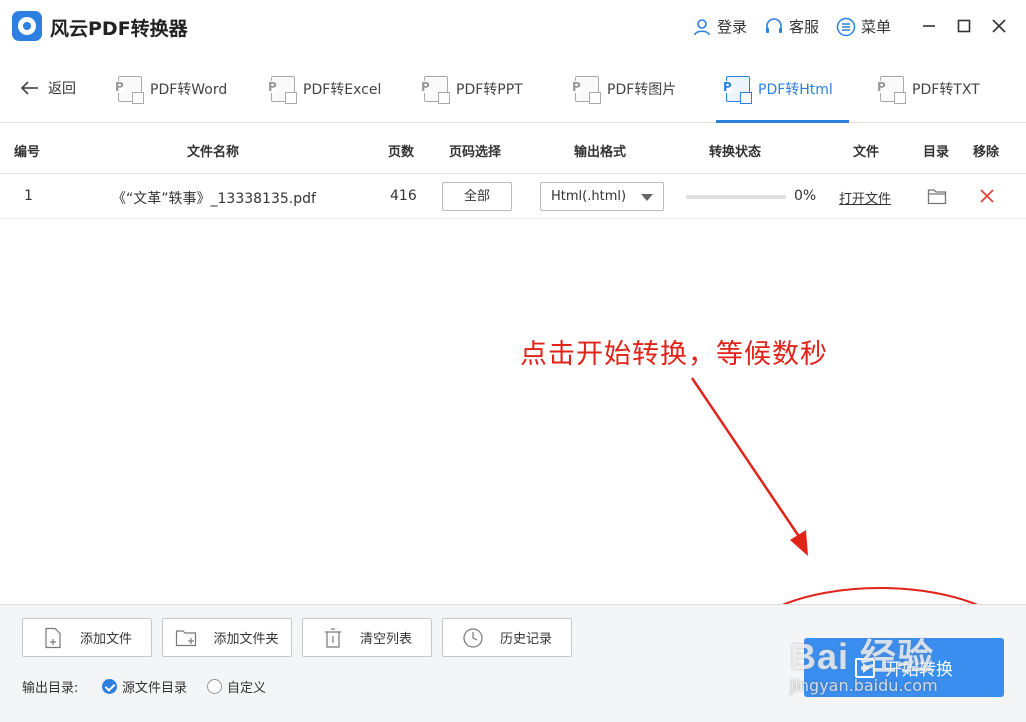  I want to click on pdf-ppt-icon: P, so click(435, 89).